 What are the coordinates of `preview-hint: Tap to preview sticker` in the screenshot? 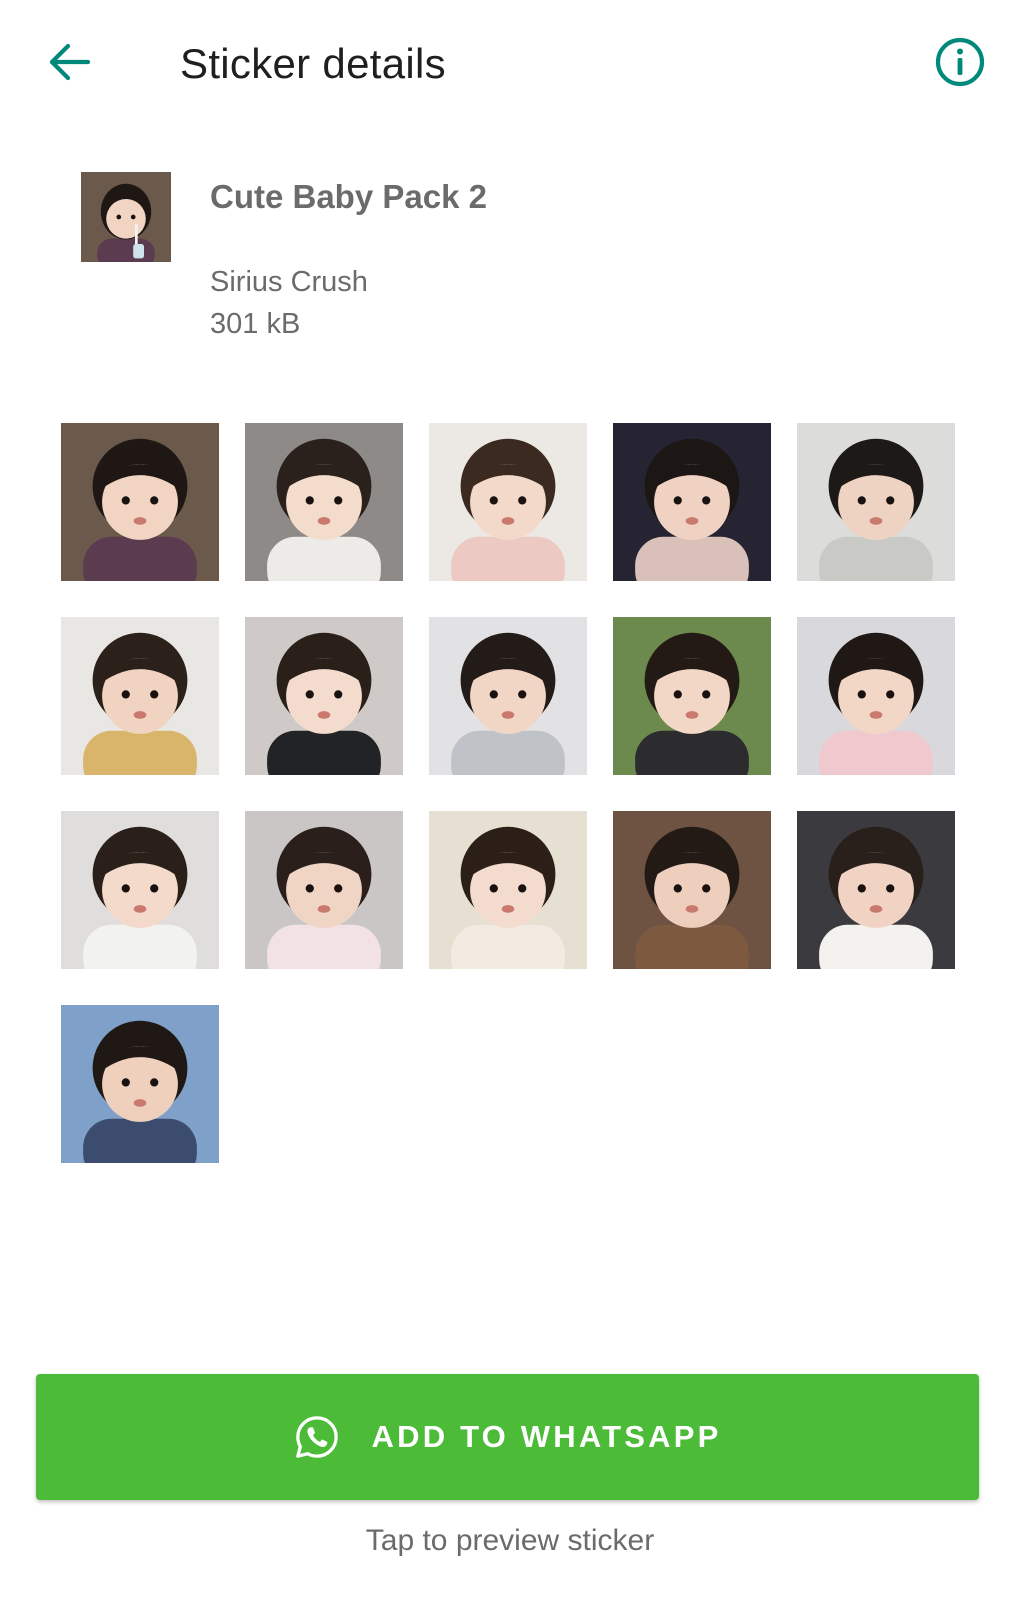 It's located at (510, 1540).